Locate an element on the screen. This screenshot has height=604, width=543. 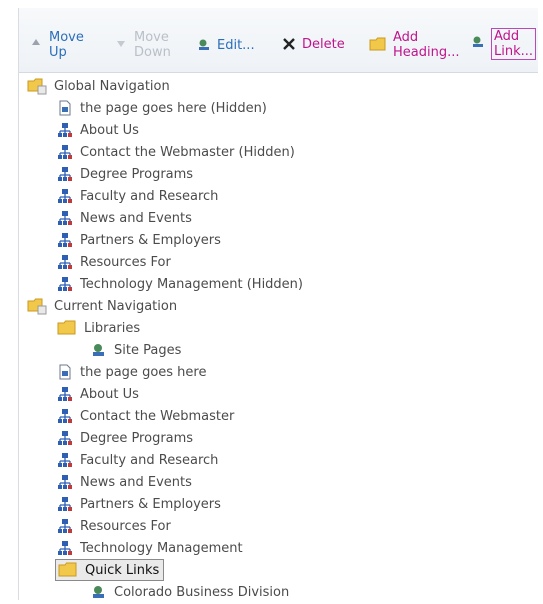
current-navigation-item: Degree Programs is located at coordinates (125, 438).